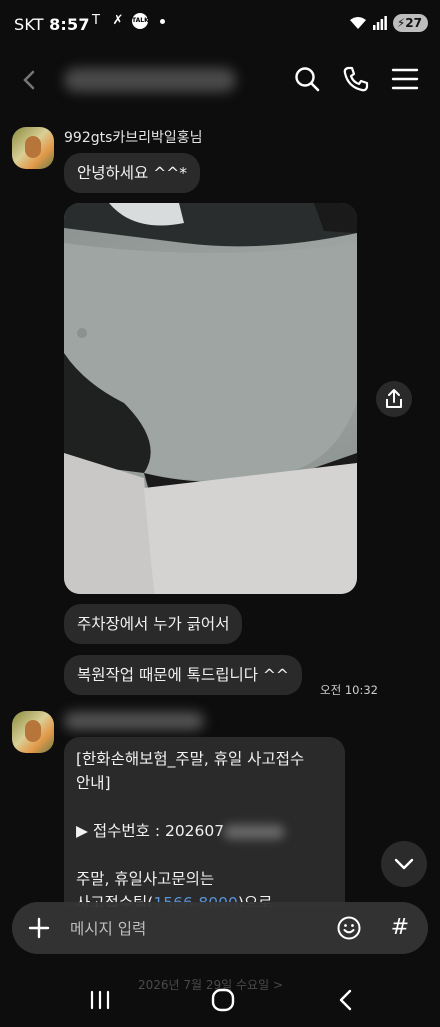 The width and height of the screenshot is (440, 1027). Describe the element at coordinates (394, 399) in the screenshot. I see `share-icon` at that location.